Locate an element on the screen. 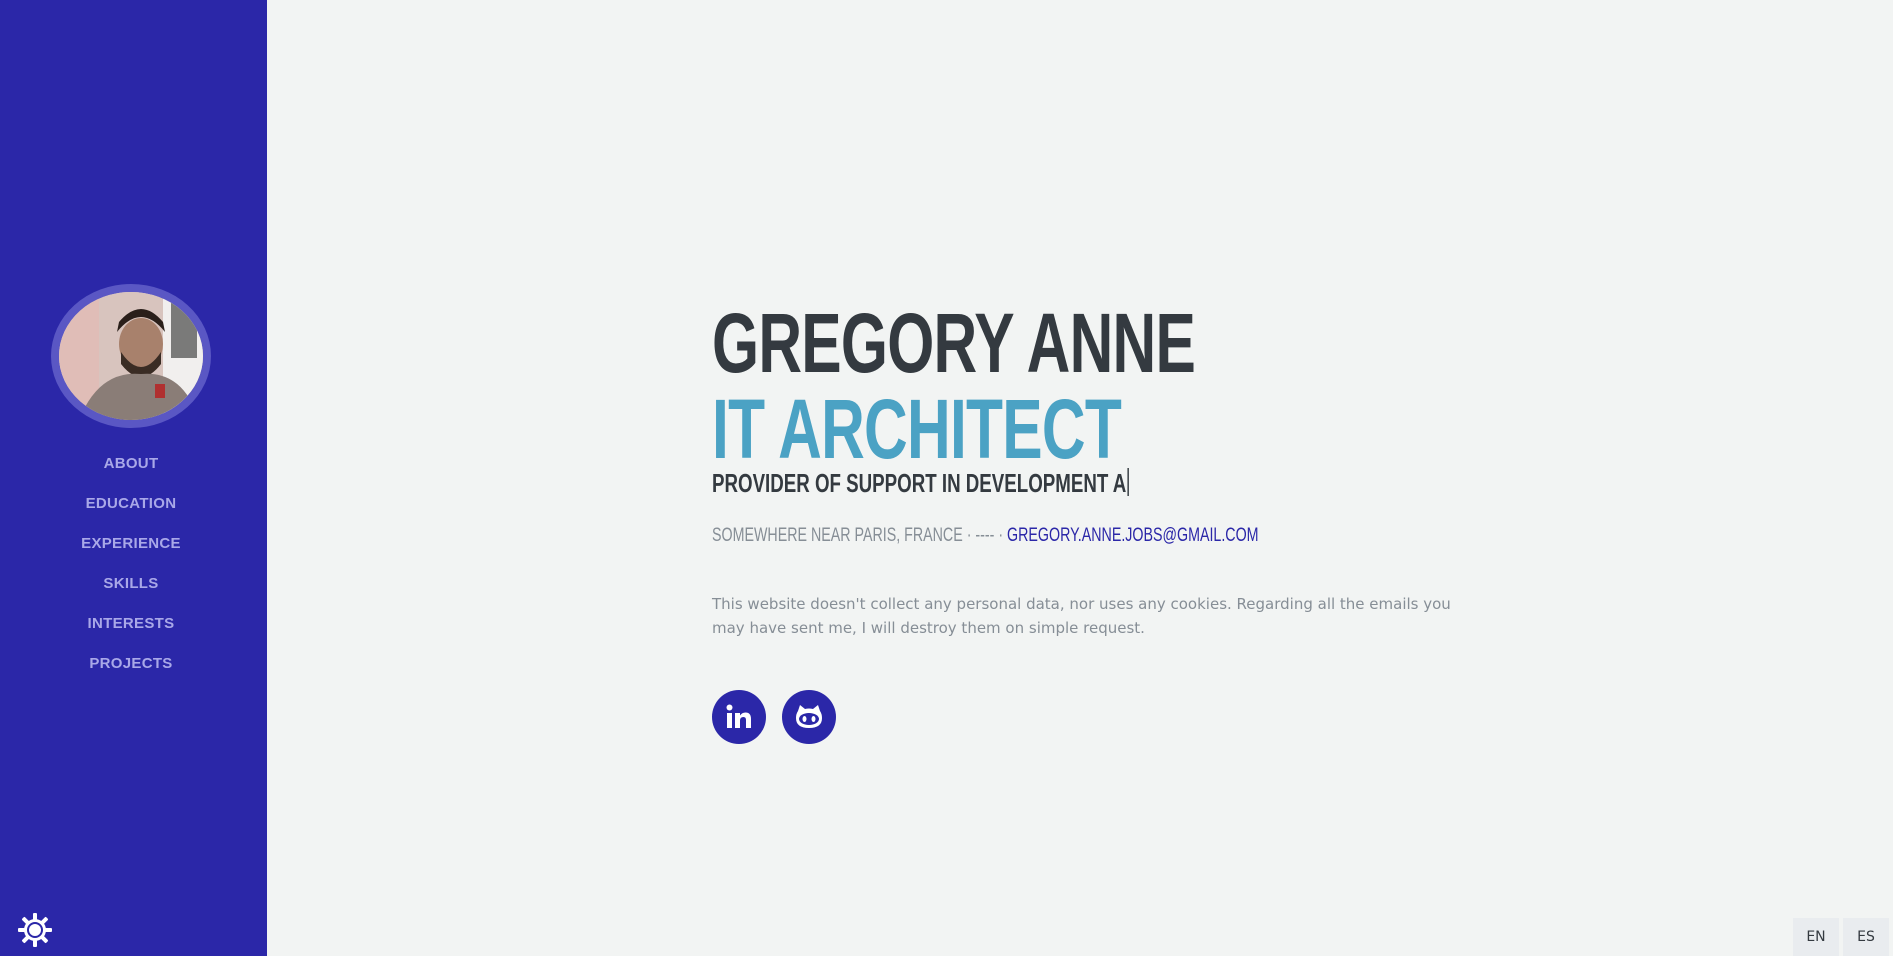  hero-role: IT ARCHITECT is located at coordinates (917, 429).